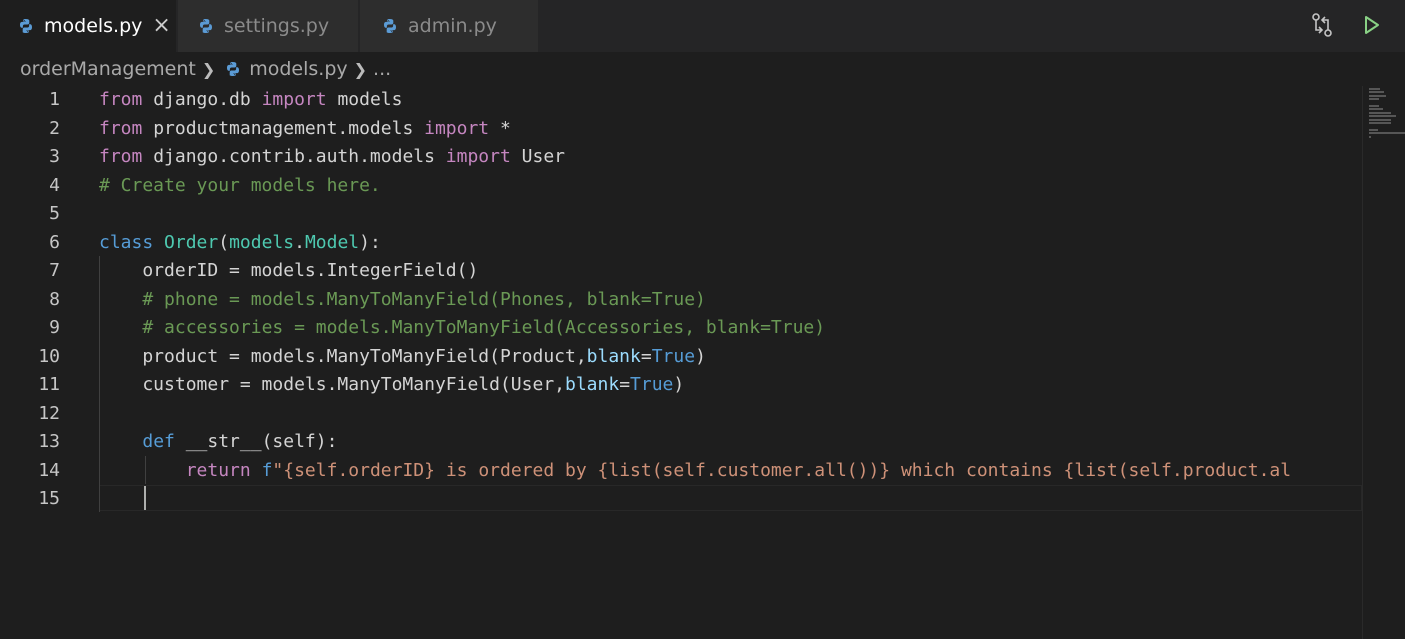 This screenshot has width=1405, height=639. Describe the element at coordinates (681, 186) in the screenshot. I see `code-line: 4 # Create your models here.` at that location.